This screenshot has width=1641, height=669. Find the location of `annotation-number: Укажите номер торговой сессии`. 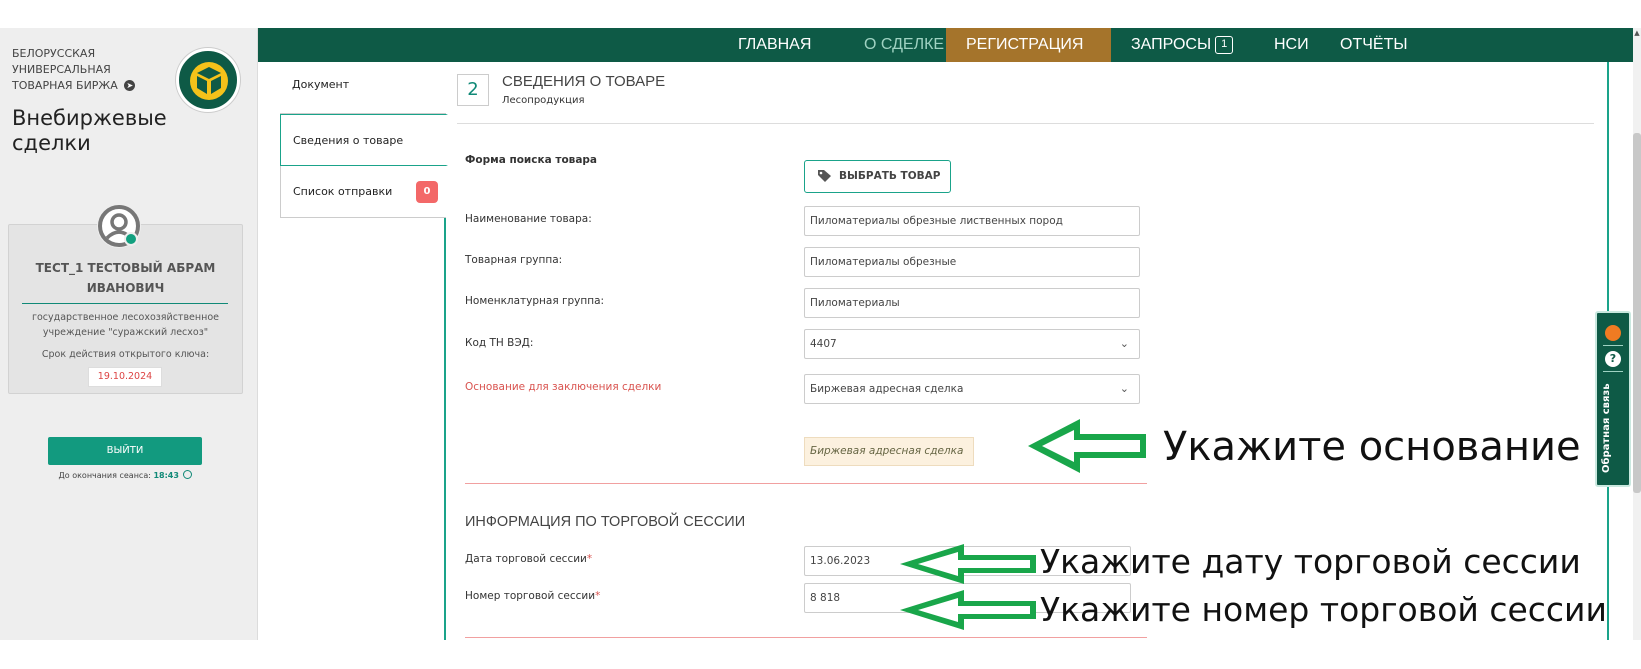

annotation-number: Укажите номер торговой сессии is located at coordinates (1323, 609).